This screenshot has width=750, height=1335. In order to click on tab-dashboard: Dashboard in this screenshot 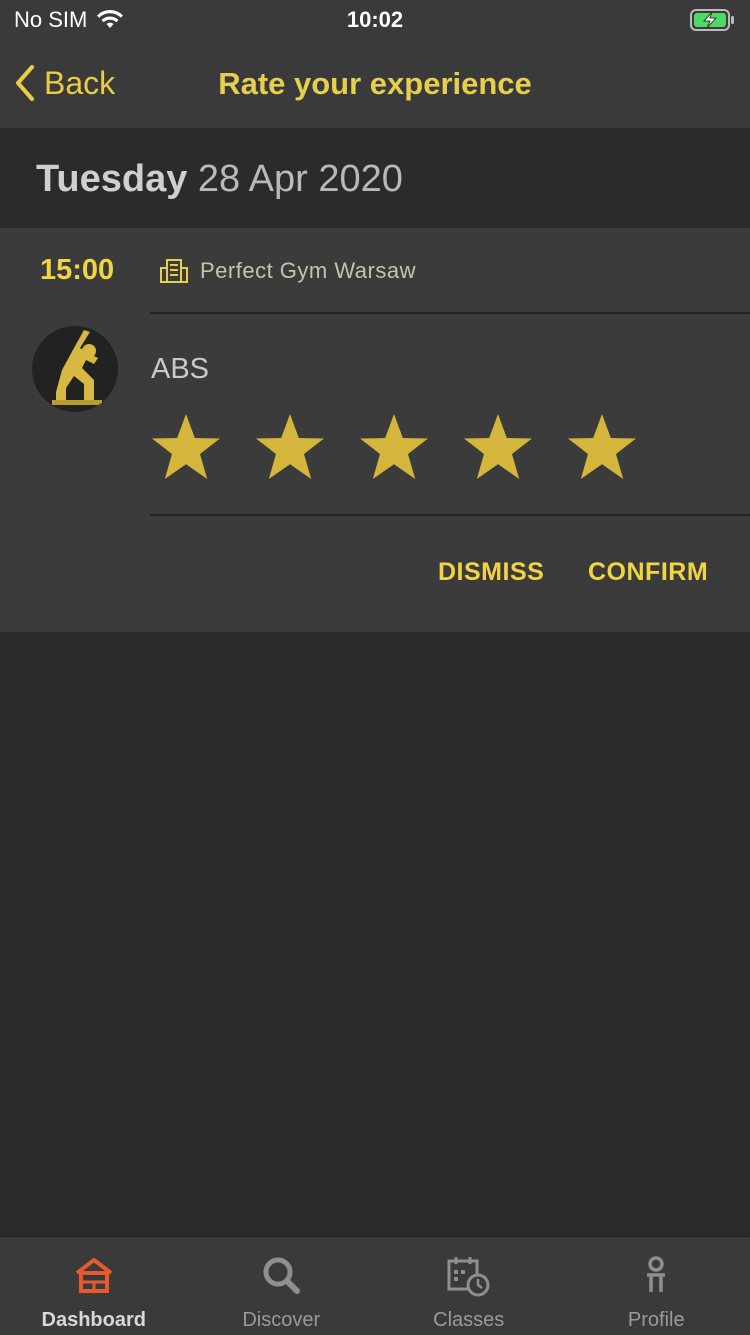, I will do `click(94, 1286)`.